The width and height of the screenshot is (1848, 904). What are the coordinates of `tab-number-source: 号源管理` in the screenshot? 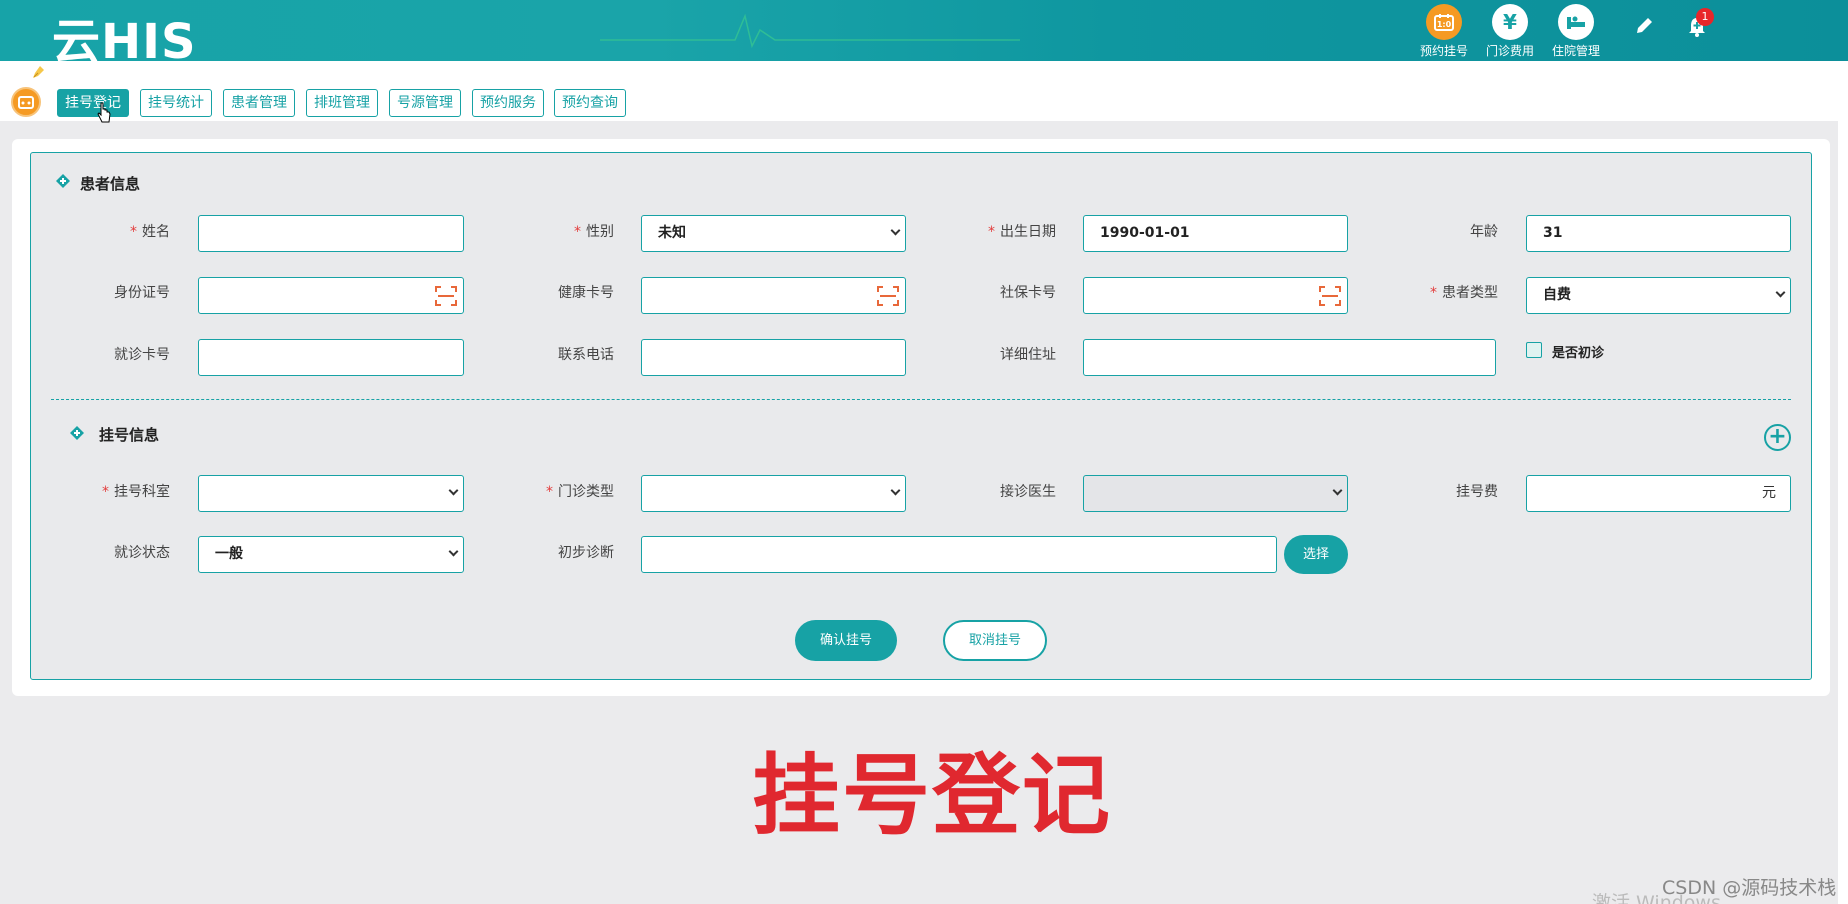 It's located at (425, 103).